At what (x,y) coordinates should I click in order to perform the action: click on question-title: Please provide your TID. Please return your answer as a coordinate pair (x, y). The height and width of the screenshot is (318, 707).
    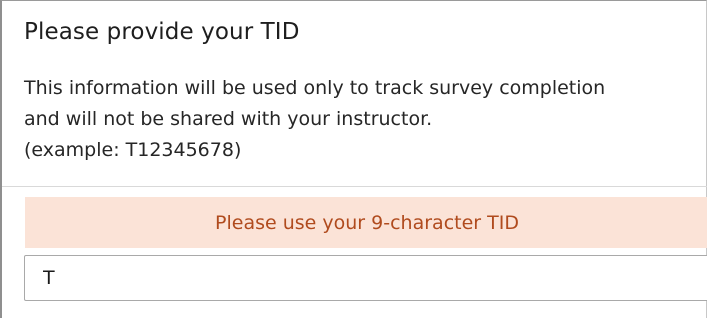
    Looking at the image, I should click on (162, 32).